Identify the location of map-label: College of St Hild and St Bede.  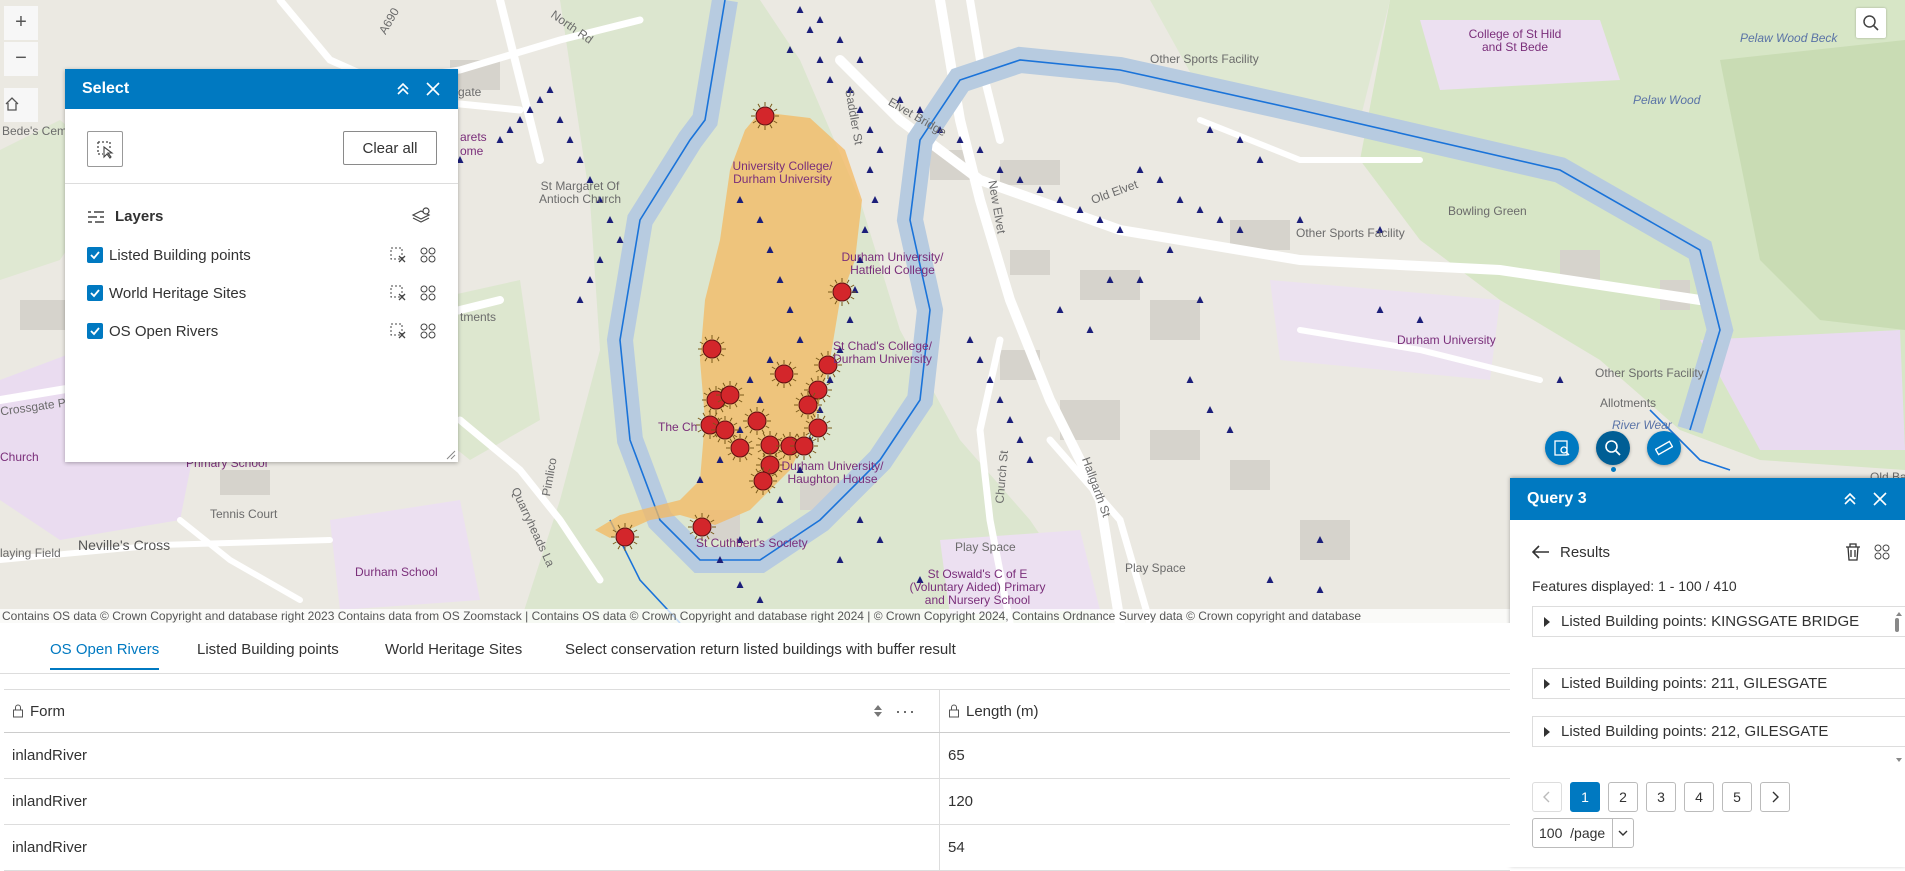
(1515, 40).